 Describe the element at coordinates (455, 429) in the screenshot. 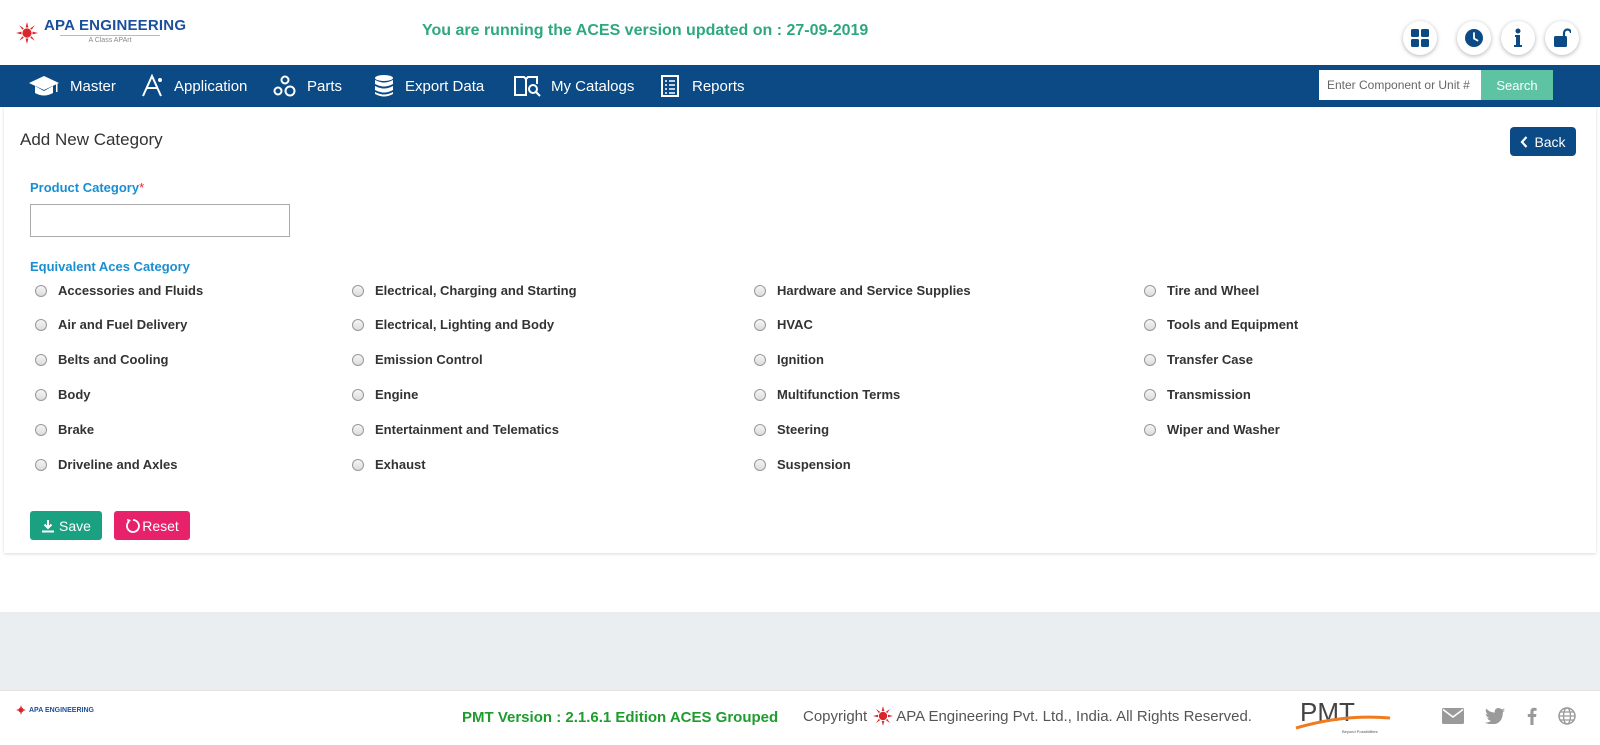

I see `radio-option: Entertainment and Telematics` at that location.